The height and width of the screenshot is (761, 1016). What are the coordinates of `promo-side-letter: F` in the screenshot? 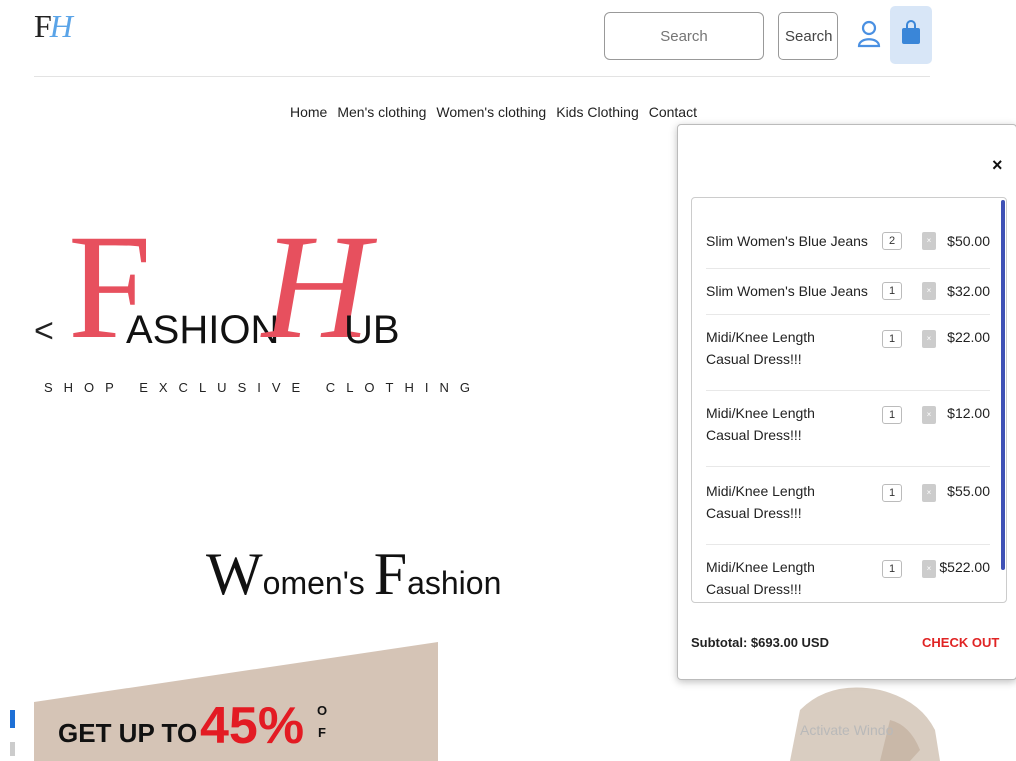 It's located at (322, 732).